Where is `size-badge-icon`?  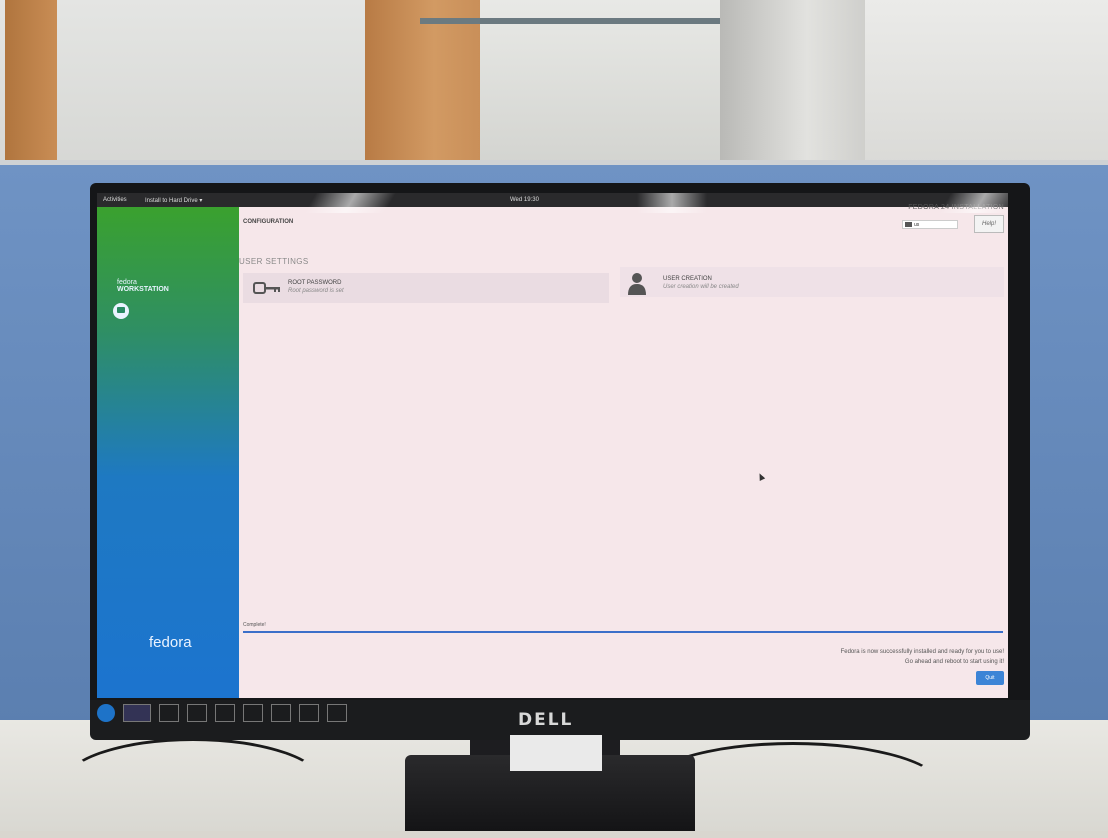
size-badge-icon is located at coordinates (169, 713).